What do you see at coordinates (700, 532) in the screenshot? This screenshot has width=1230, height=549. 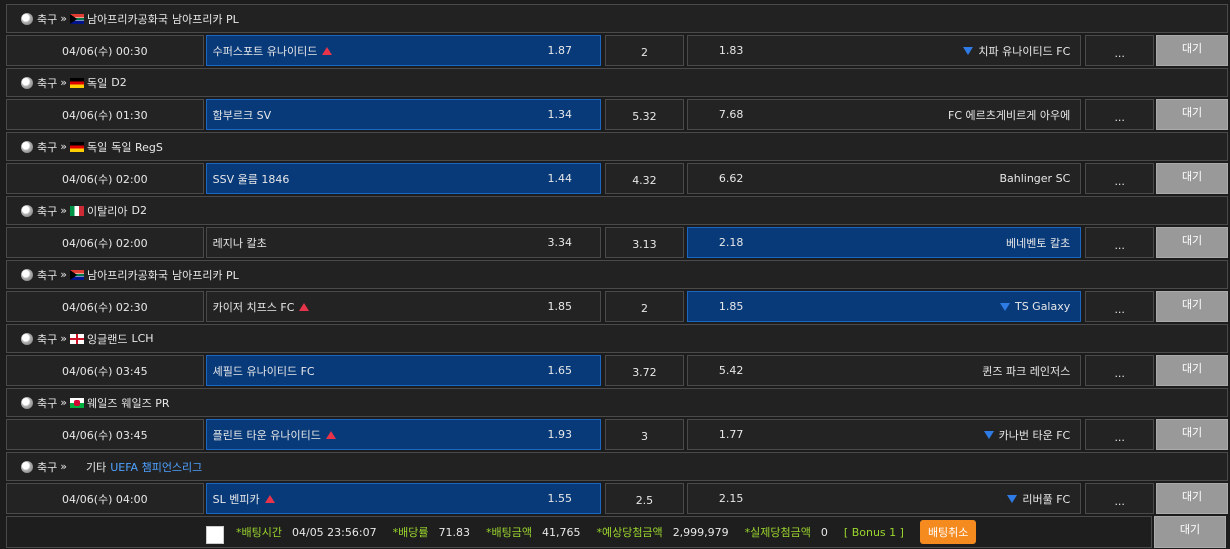 I see `expected-winnings-value: 2,999,979` at bounding box center [700, 532].